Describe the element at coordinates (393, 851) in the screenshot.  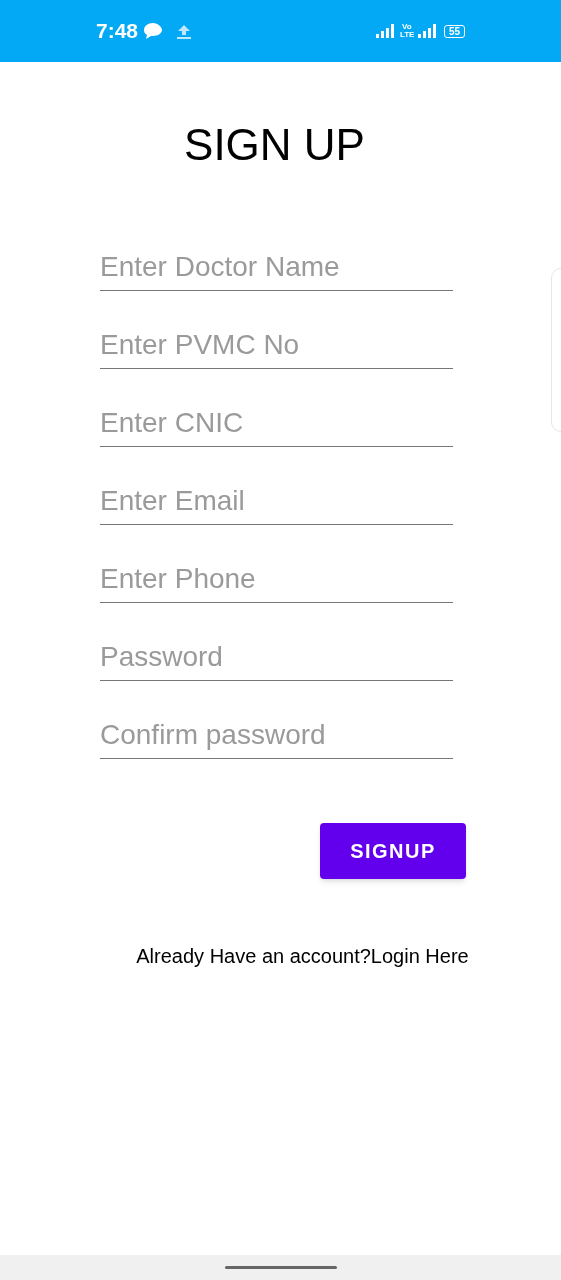
I see `signup-button: SIGNUP` at that location.